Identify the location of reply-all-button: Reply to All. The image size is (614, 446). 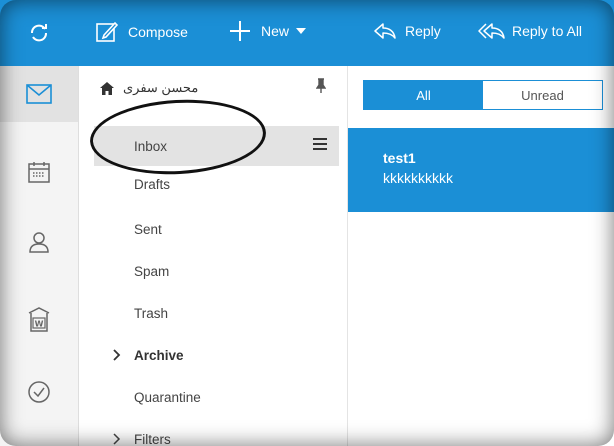
(530, 31).